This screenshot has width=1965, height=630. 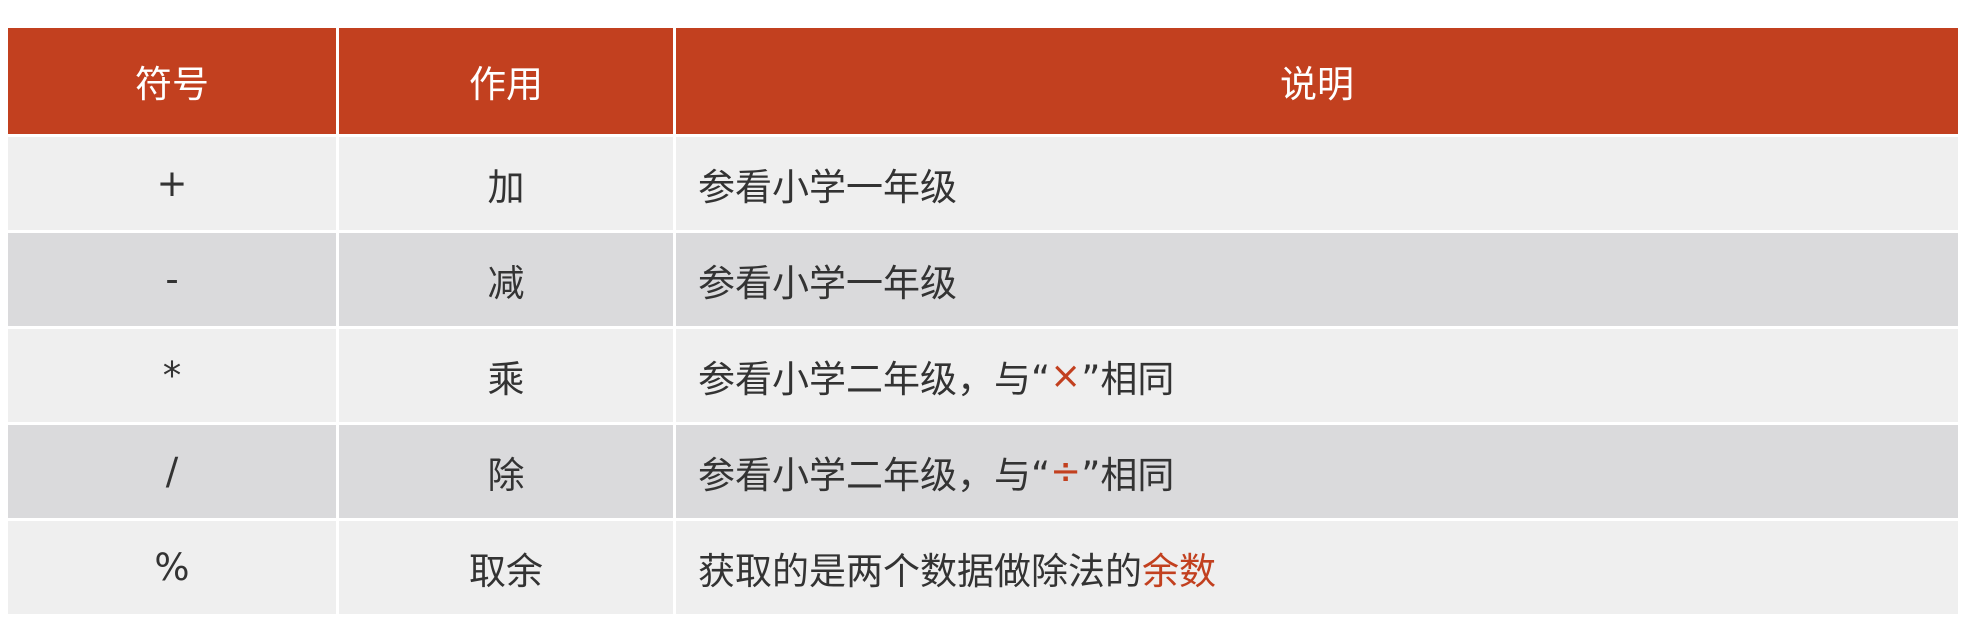 I want to click on symbol-cell: %, so click(x=173, y=569).